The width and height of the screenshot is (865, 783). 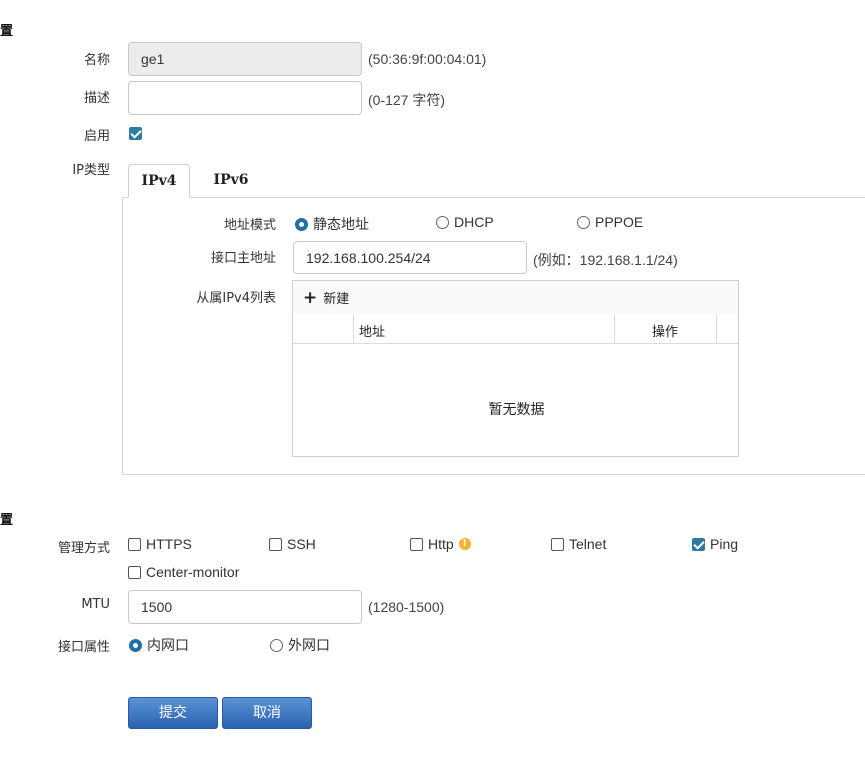 What do you see at coordinates (341, 224) in the screenshot?
I see `address-mode-static-label: 静态地址` at bounding box center [341, 224].